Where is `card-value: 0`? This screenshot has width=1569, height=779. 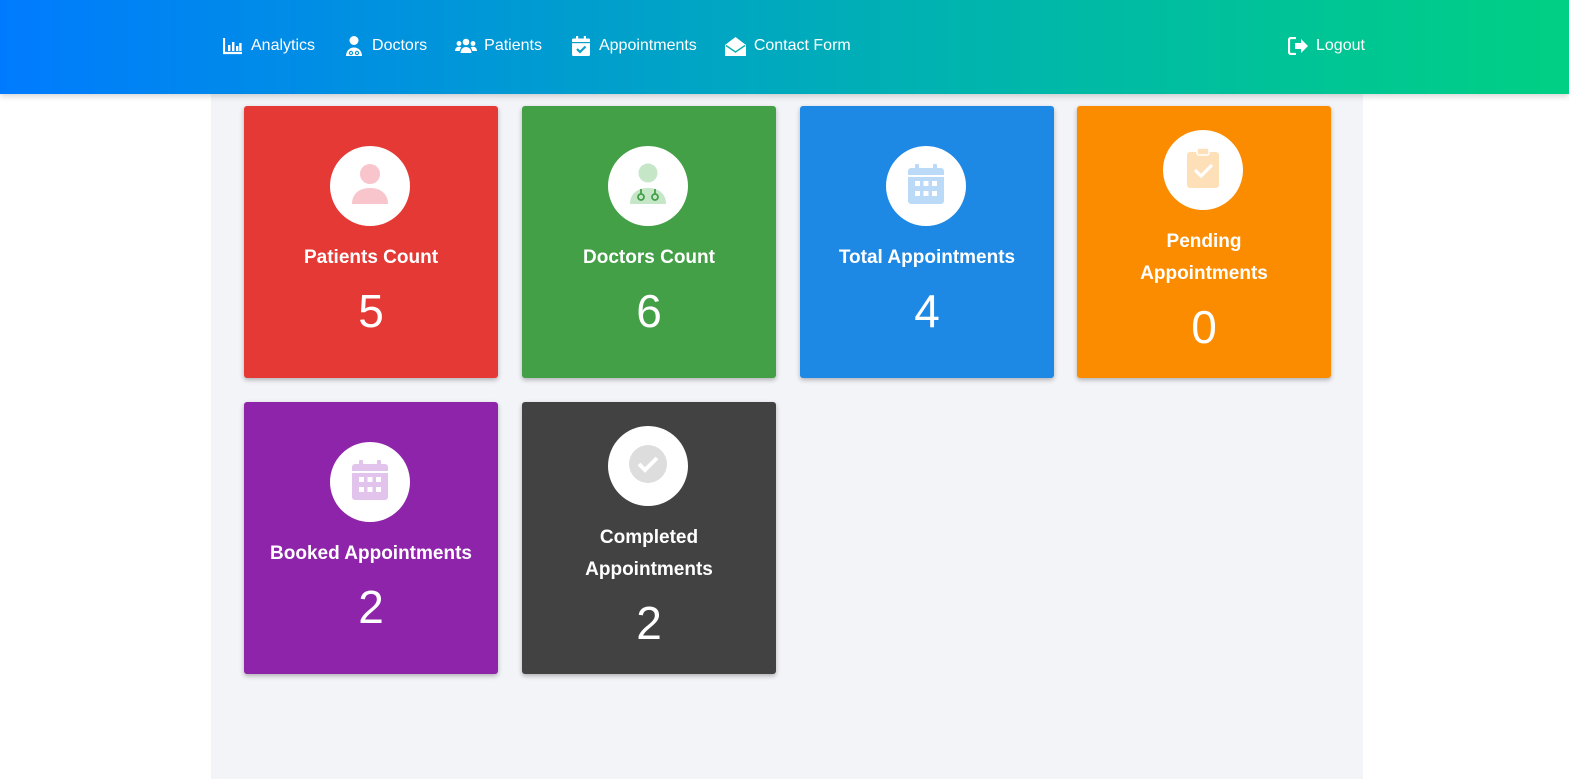
card-value: 0 is located at coordinates (1204, 327).